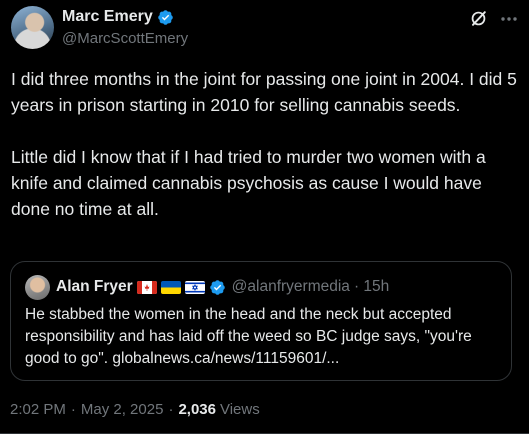 This screenshot has height=434, width=529. What do you see at coordinates (217, 287) in the screenshot?
I see `quoted-verified-badge-icon` at bounding box center [217, 287].